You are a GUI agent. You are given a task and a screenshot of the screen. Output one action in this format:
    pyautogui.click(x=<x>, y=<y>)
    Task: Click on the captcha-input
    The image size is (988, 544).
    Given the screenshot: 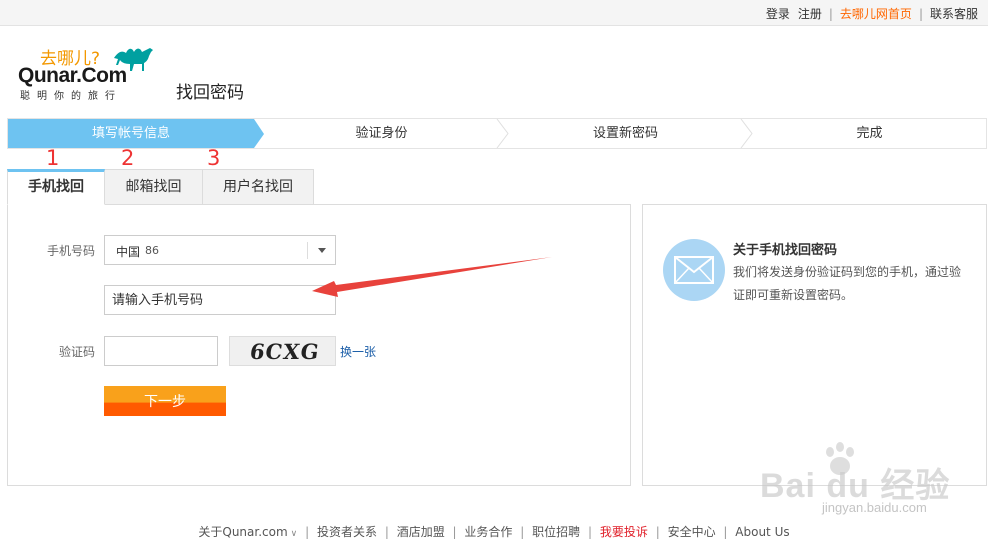 What is the action you would take?
    pyautogui.click(x=161, y=351)
    